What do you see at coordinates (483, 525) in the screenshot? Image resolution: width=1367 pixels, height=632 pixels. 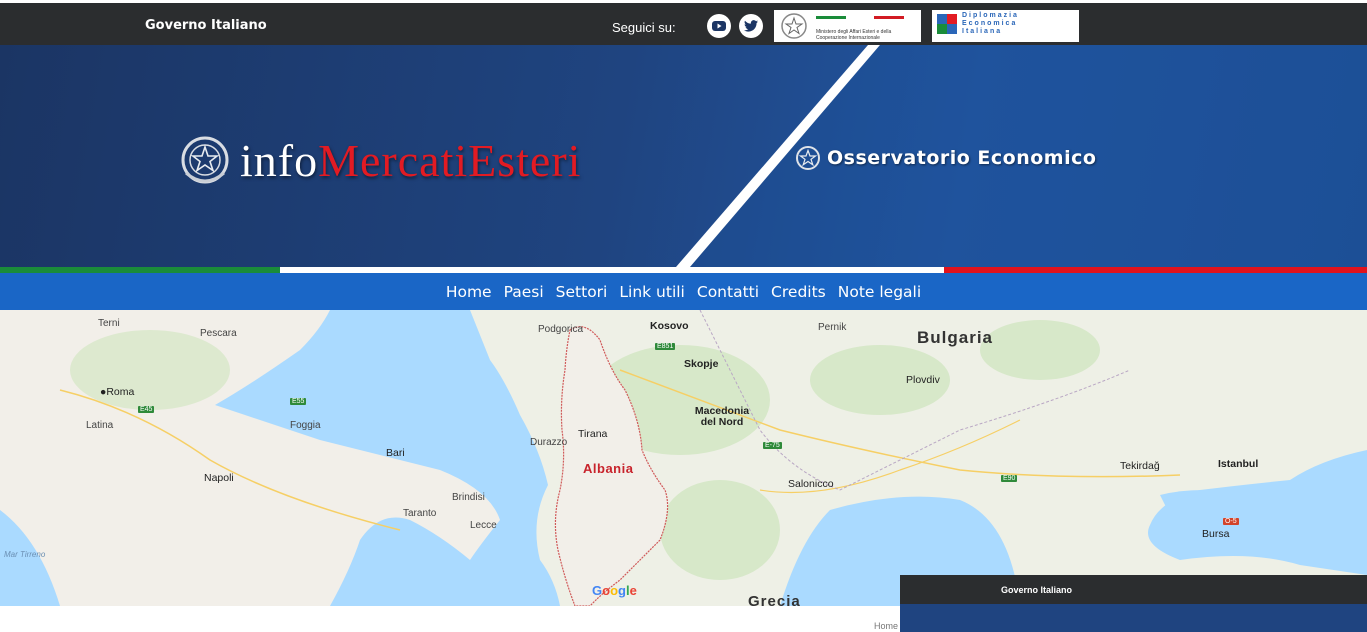 I see `map-label-lecce: Lecce` at bounding box center [483, 525].